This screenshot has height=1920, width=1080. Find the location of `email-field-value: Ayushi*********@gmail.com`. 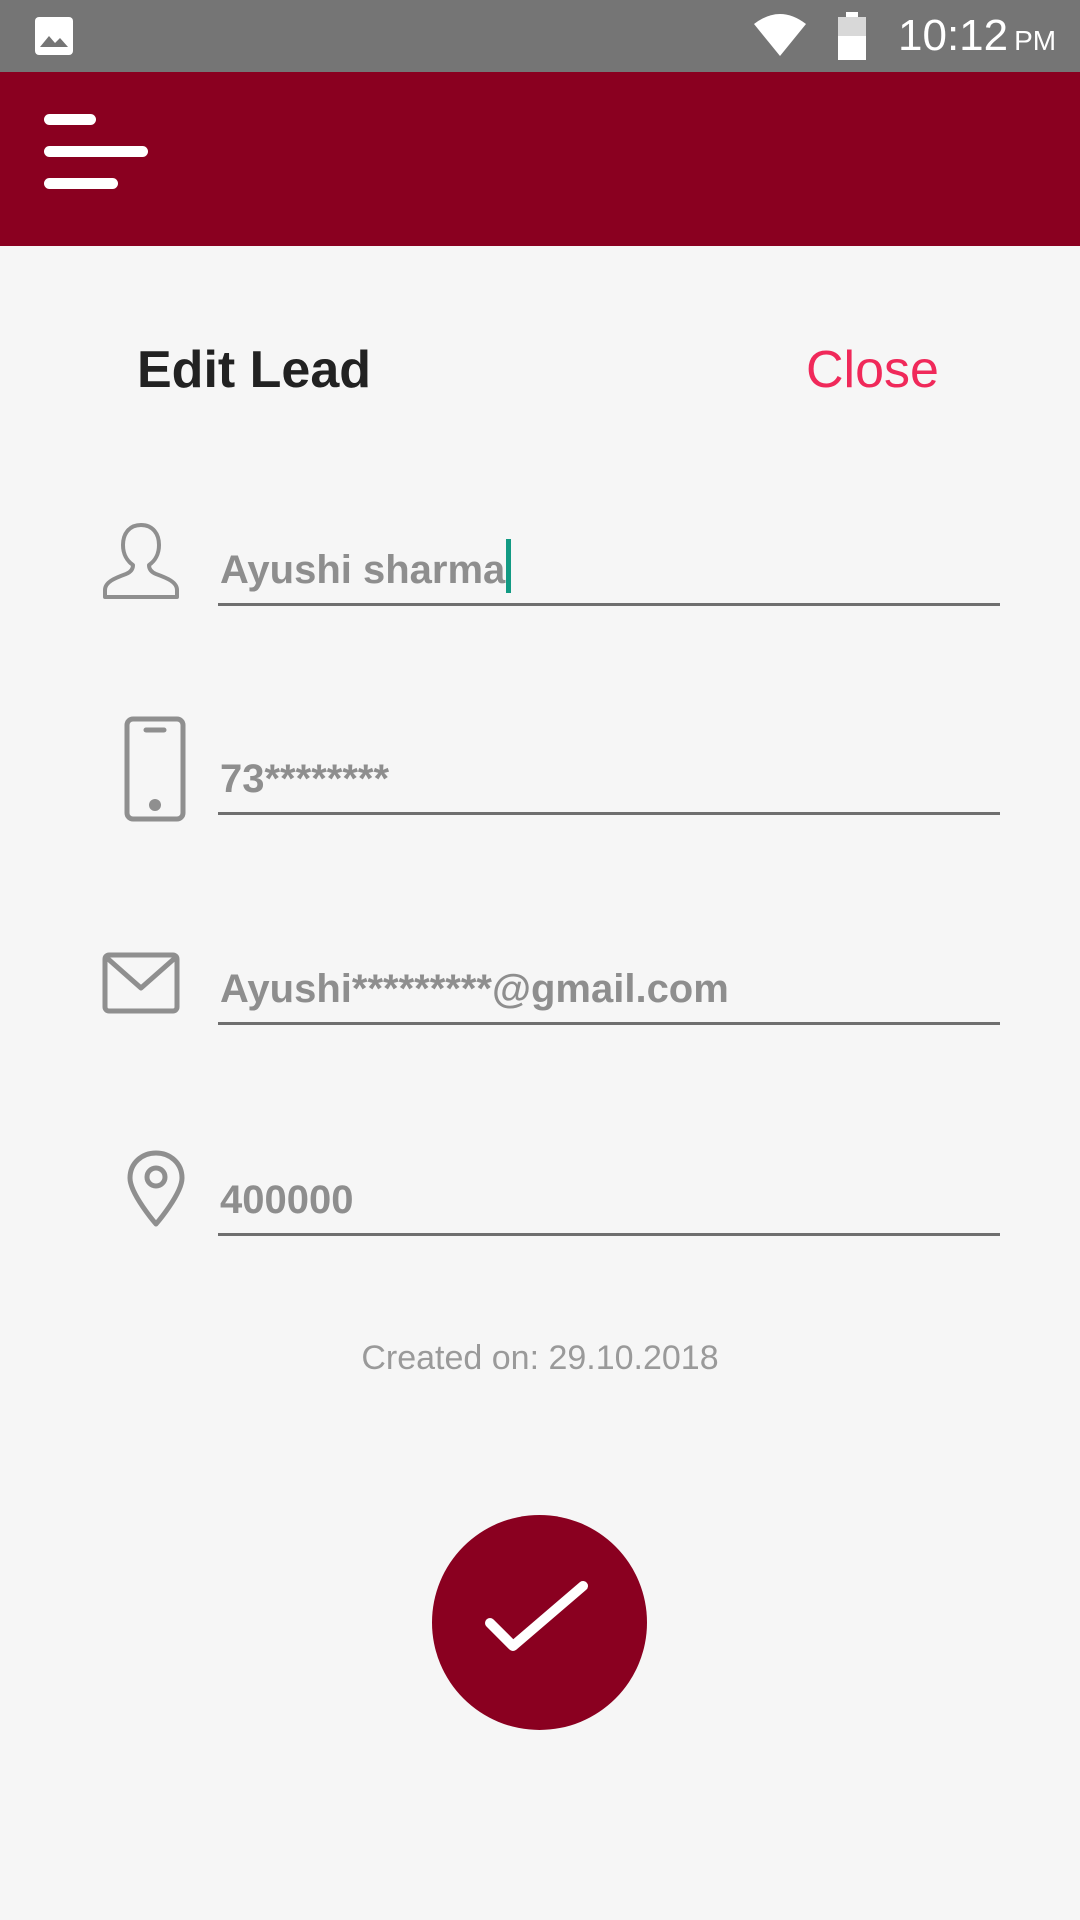

email-field-value: Ayushi*********@gmail.com is located at coordinates (474, 989).